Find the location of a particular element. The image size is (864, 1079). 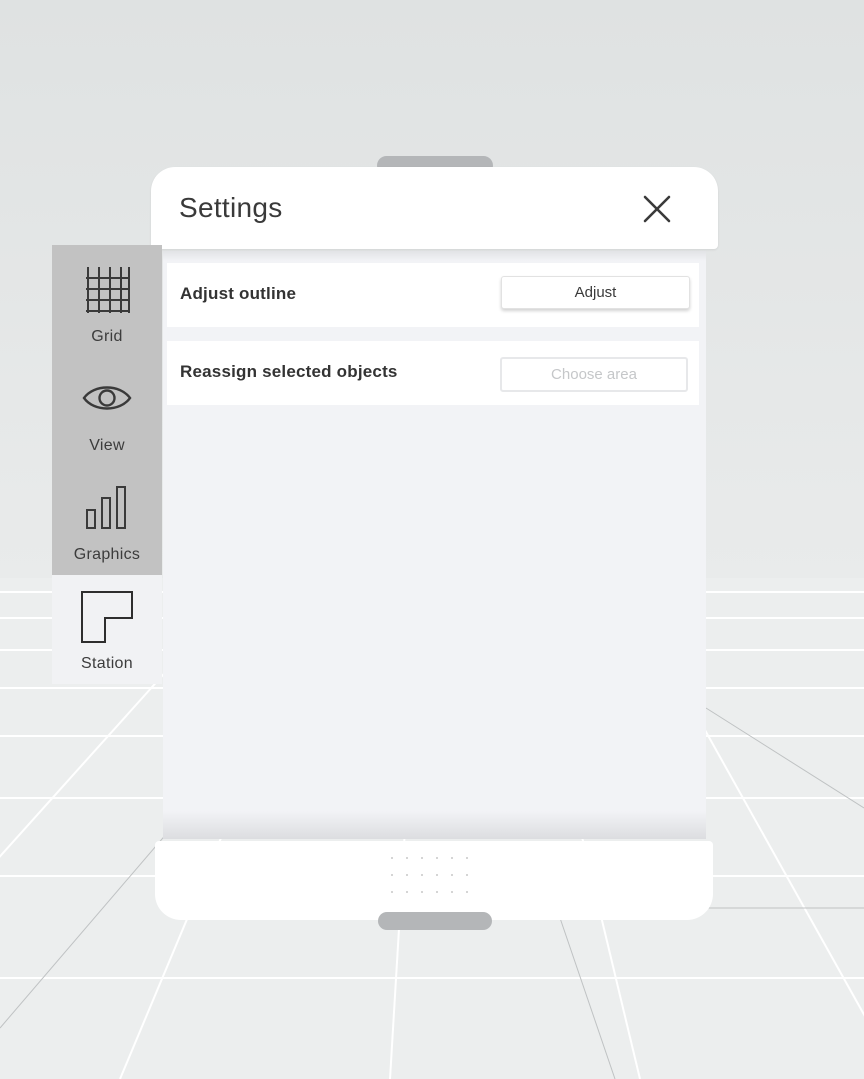

sidebar-tab-graphics: Graphics is located at coordinates (107, 520).